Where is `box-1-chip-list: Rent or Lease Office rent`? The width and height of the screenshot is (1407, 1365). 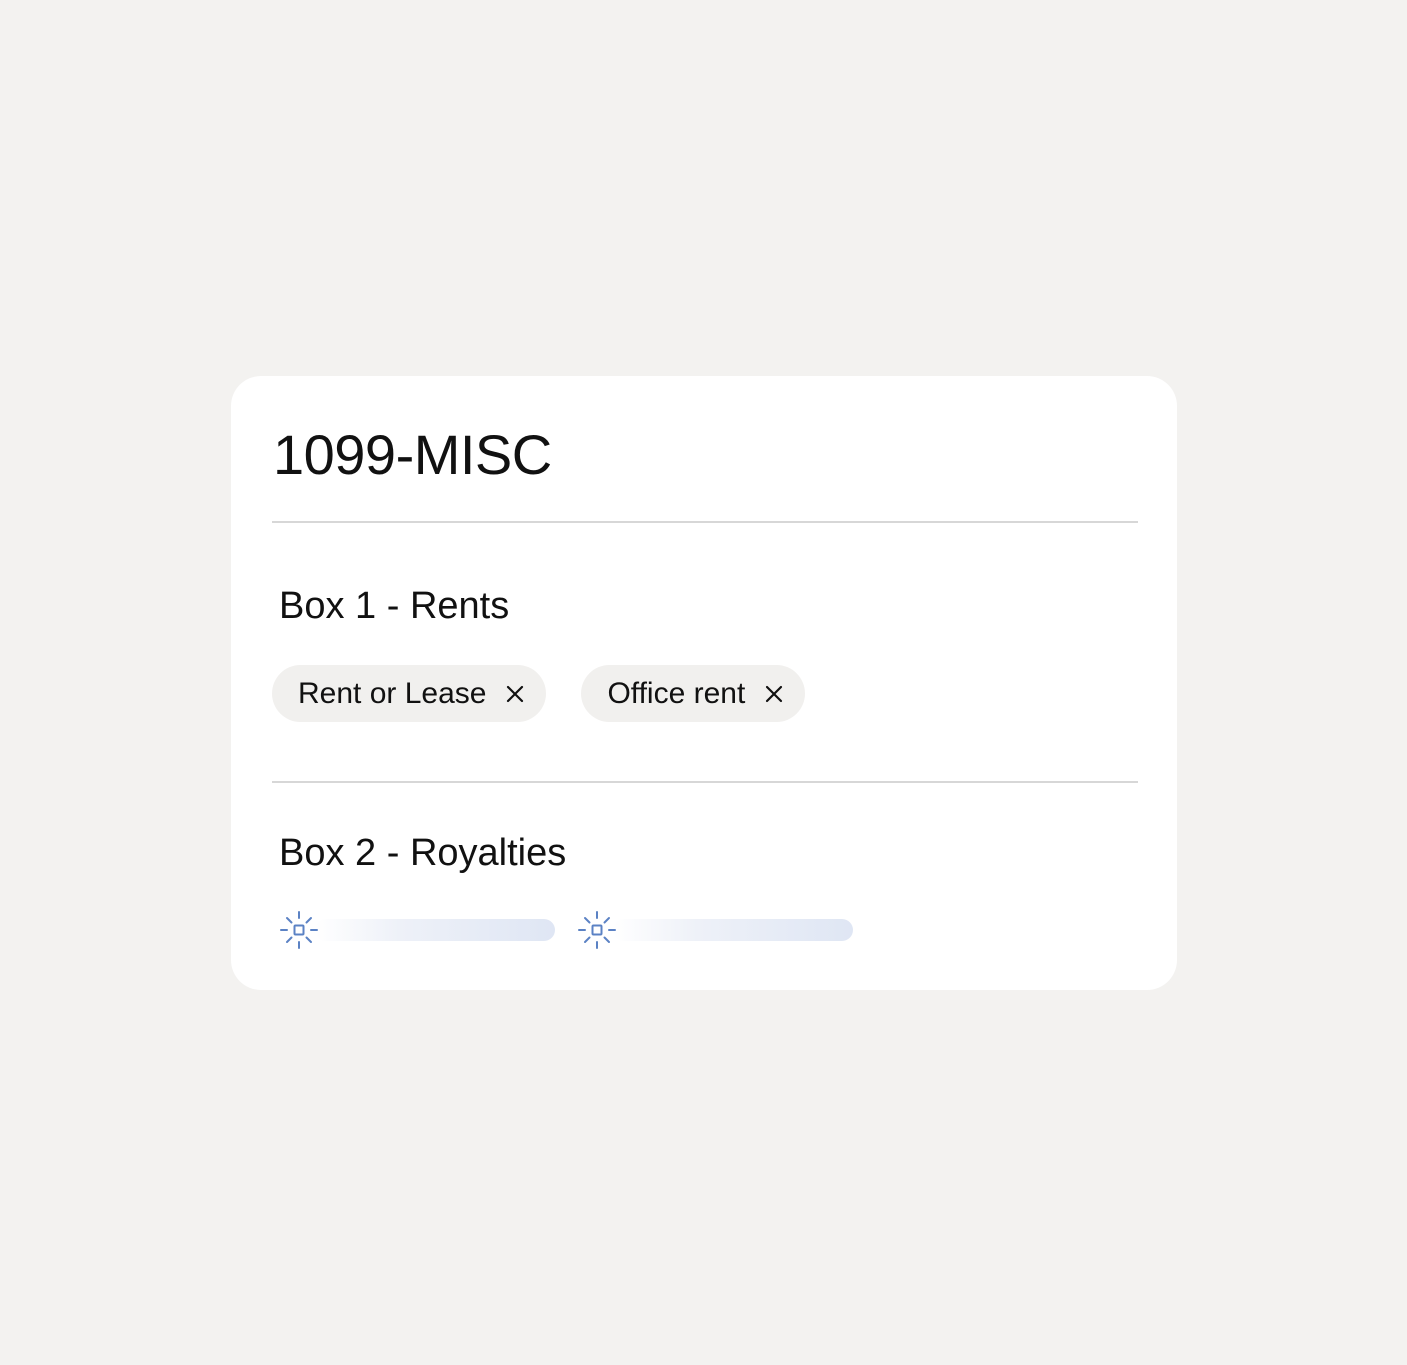 box-1-chip-list: Rent or Lease Office rent is located at coordinates (539, 693).